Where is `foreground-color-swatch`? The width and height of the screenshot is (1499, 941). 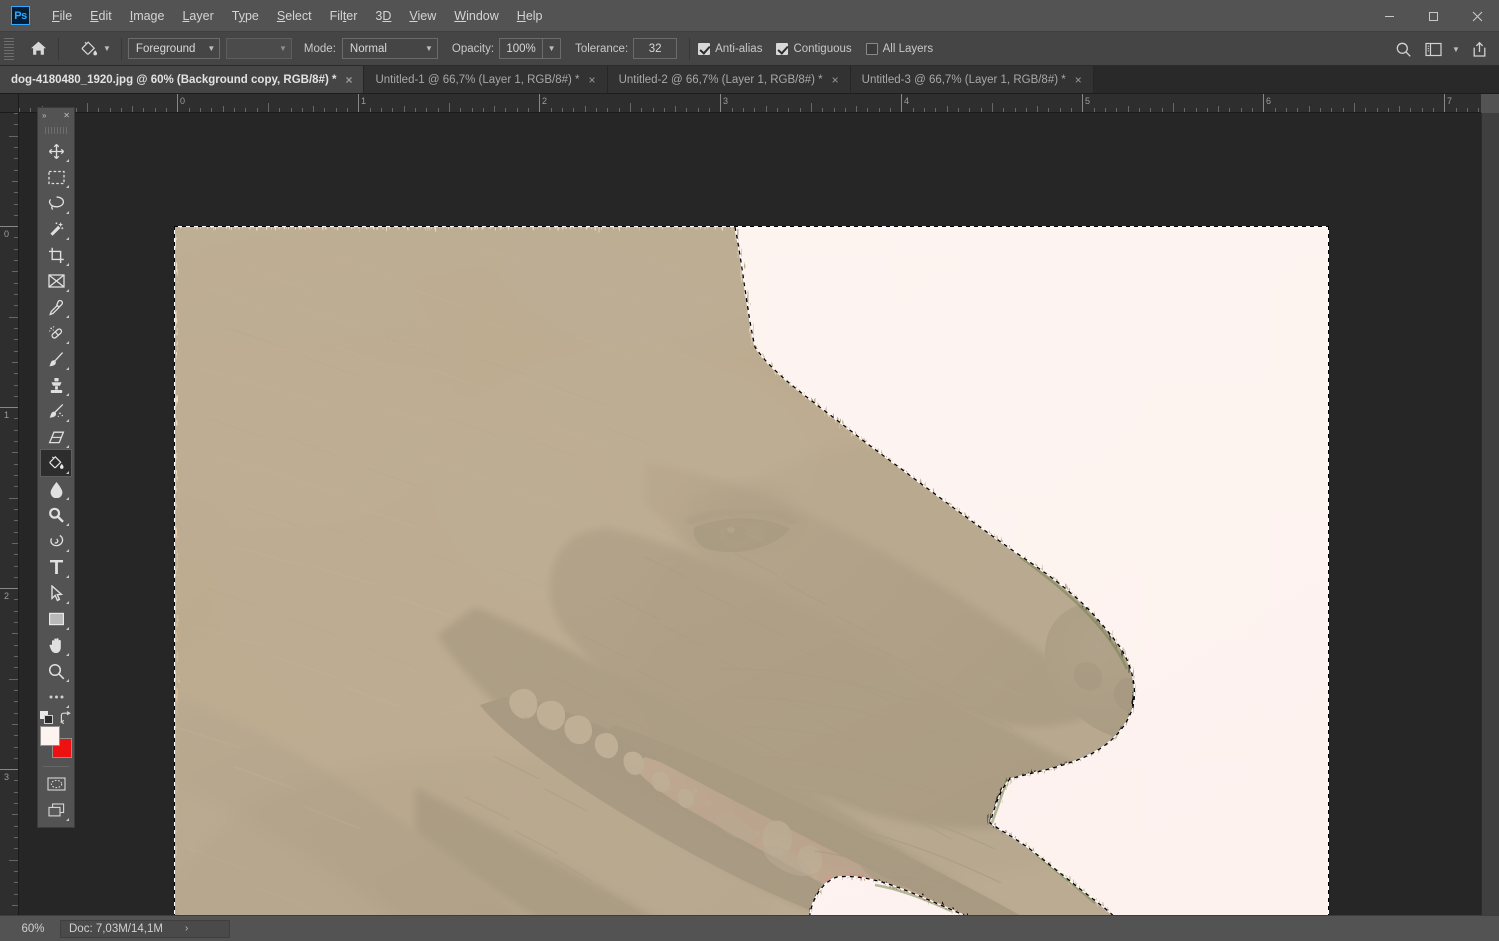
foreground-color-swatch is located at coordinates (50, 736).